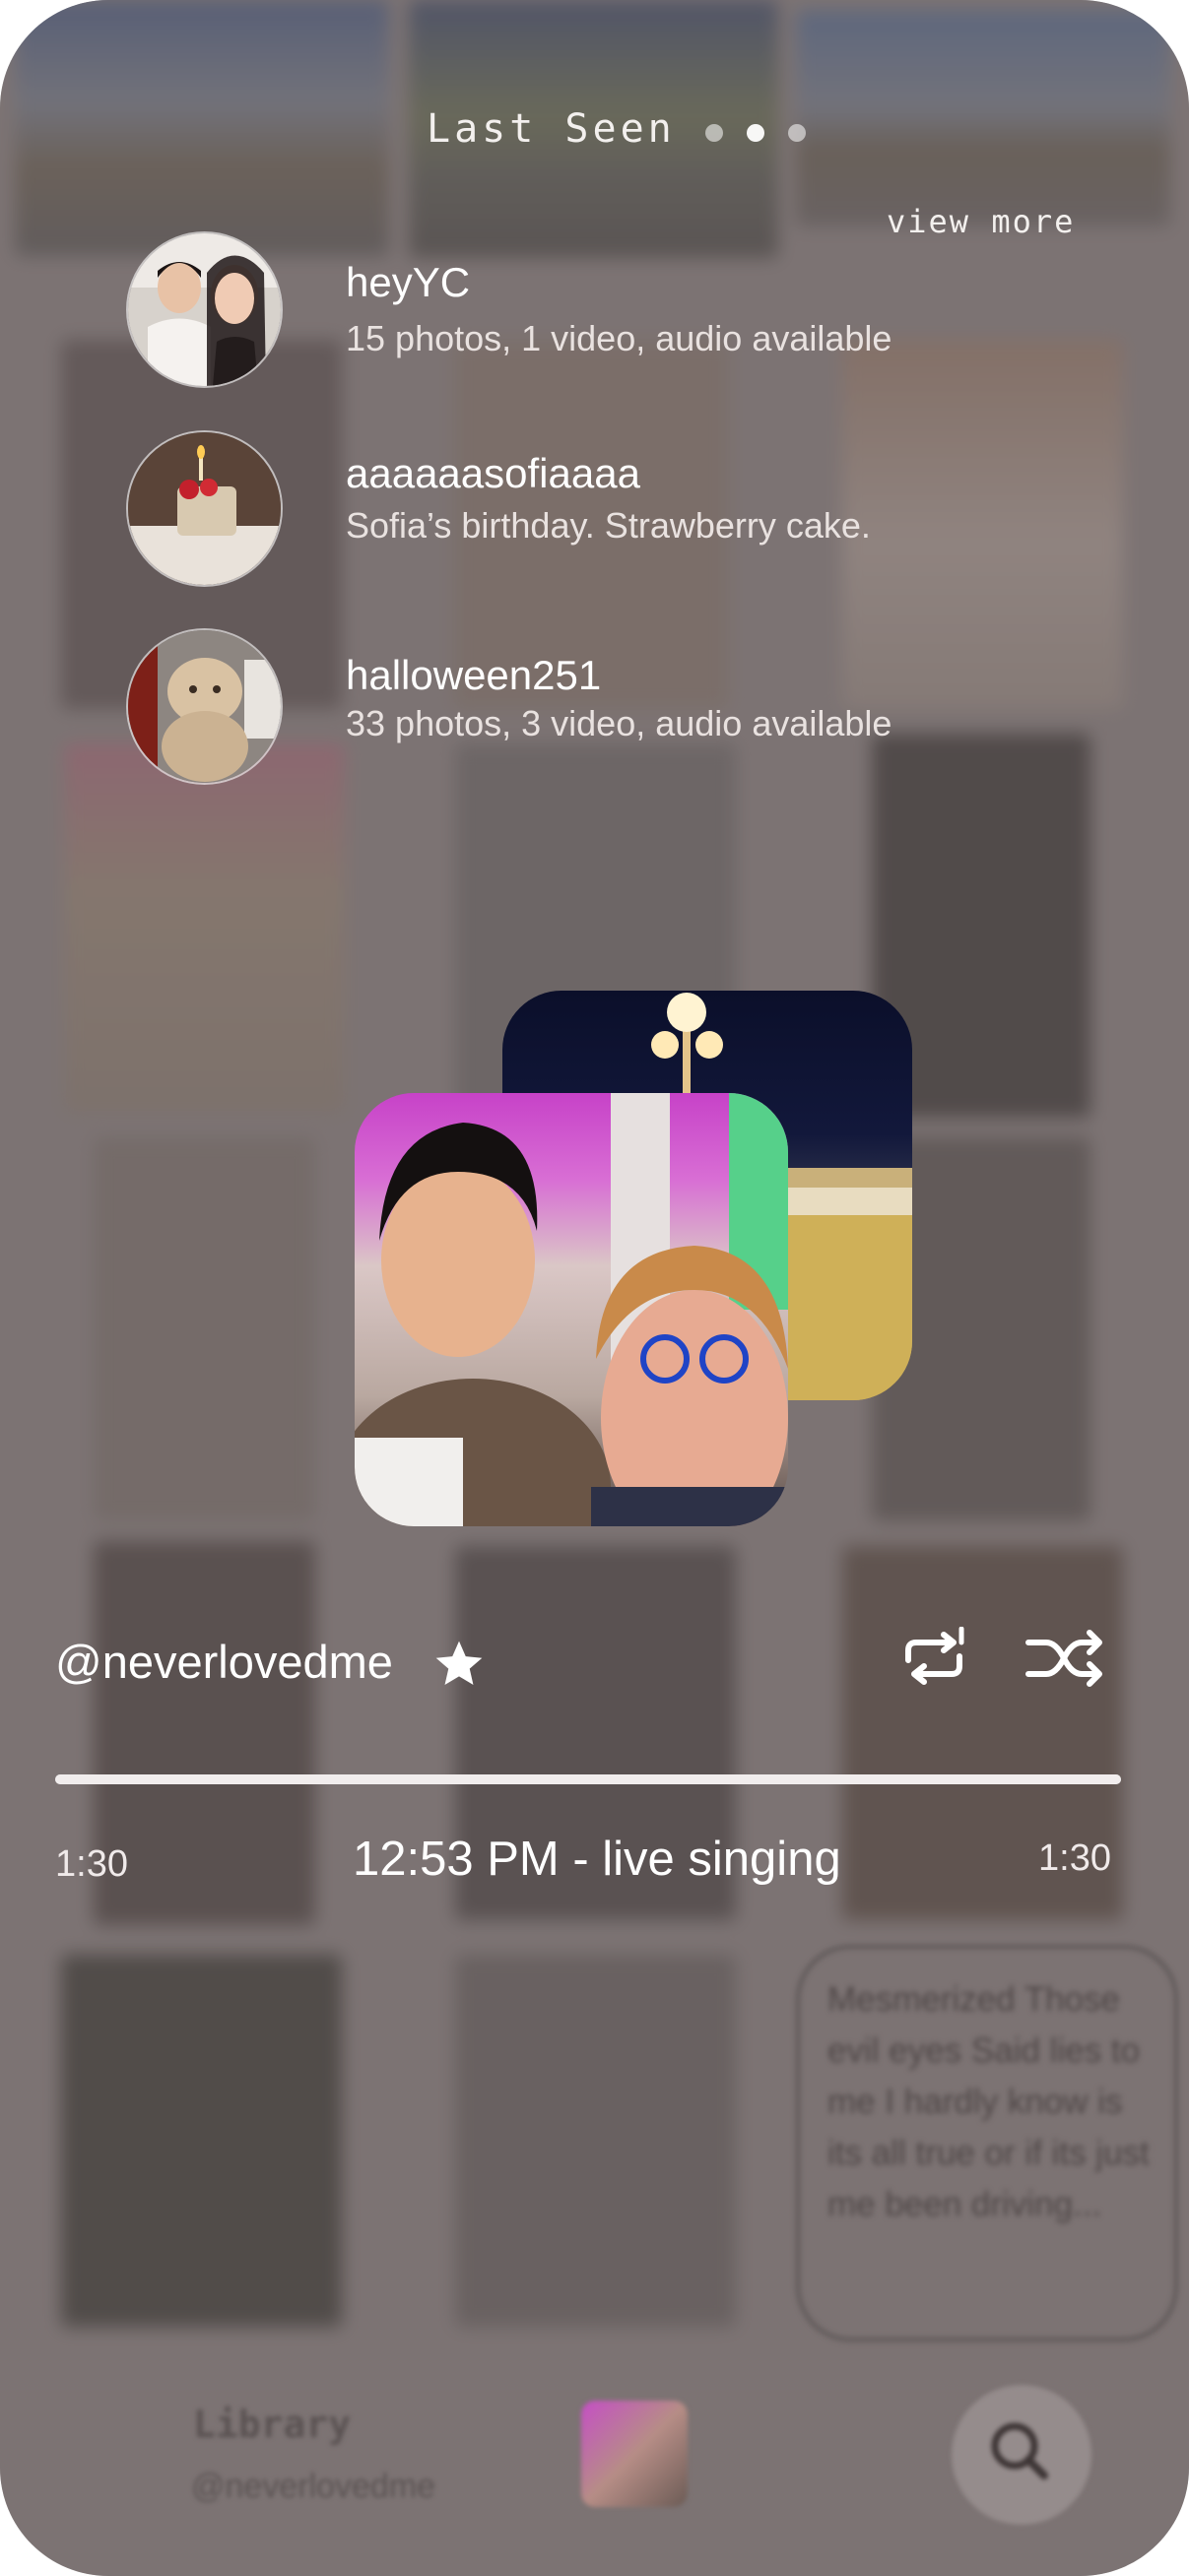  Describe the element at coordinates (493, 473) in the screenshot. I see `recent-item-name: aaaaaasofiaaaa` at that location.